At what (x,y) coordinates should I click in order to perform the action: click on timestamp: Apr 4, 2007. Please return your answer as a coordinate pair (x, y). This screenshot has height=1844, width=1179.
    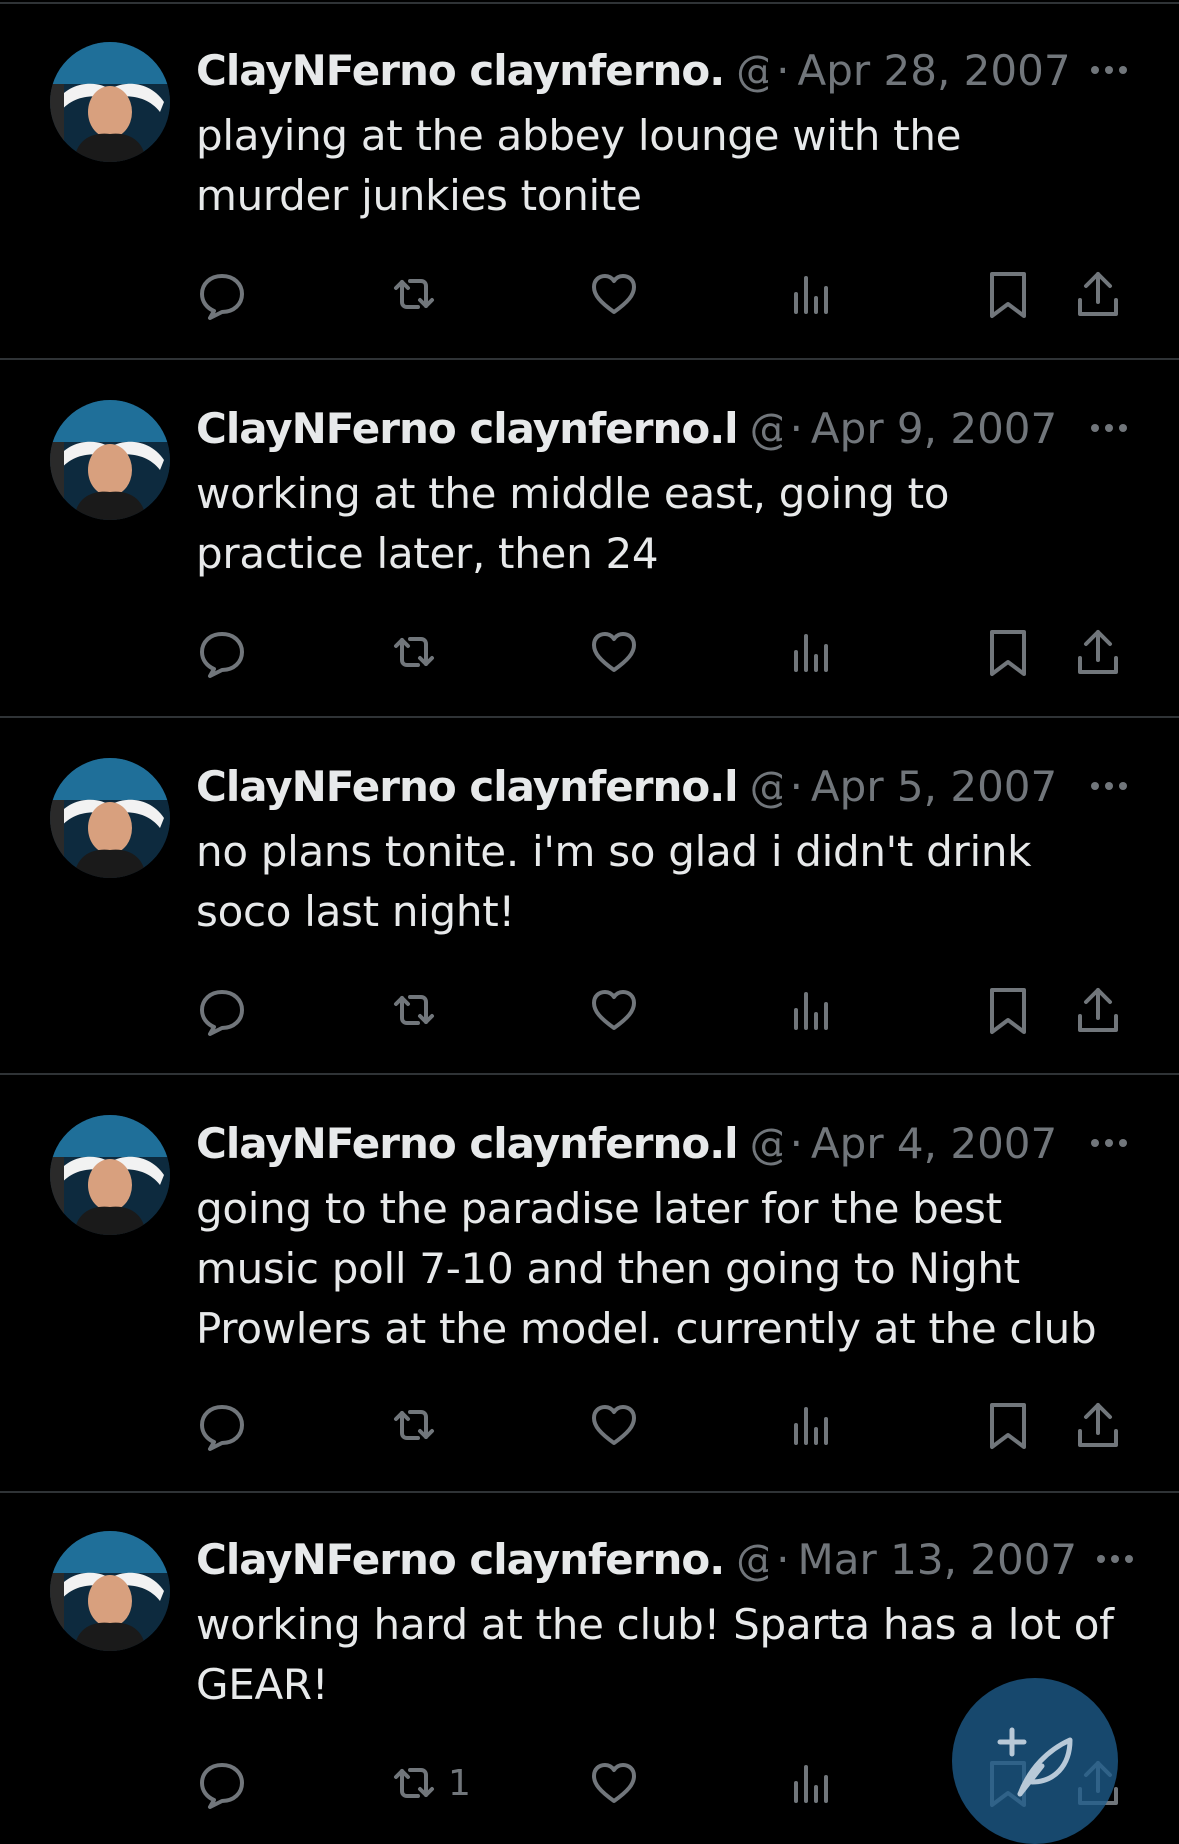
    Looking at the image, I should click on (934, 1143).